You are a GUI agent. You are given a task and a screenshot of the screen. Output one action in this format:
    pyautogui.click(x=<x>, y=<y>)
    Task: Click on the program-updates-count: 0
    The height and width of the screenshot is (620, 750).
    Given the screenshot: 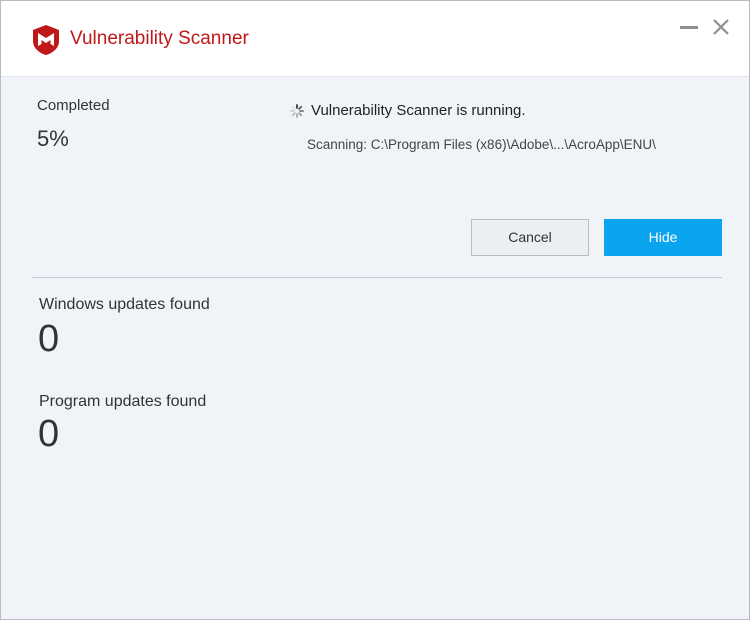 What is the action you would take?
    pyautogui.click(x=49, y=434)
    